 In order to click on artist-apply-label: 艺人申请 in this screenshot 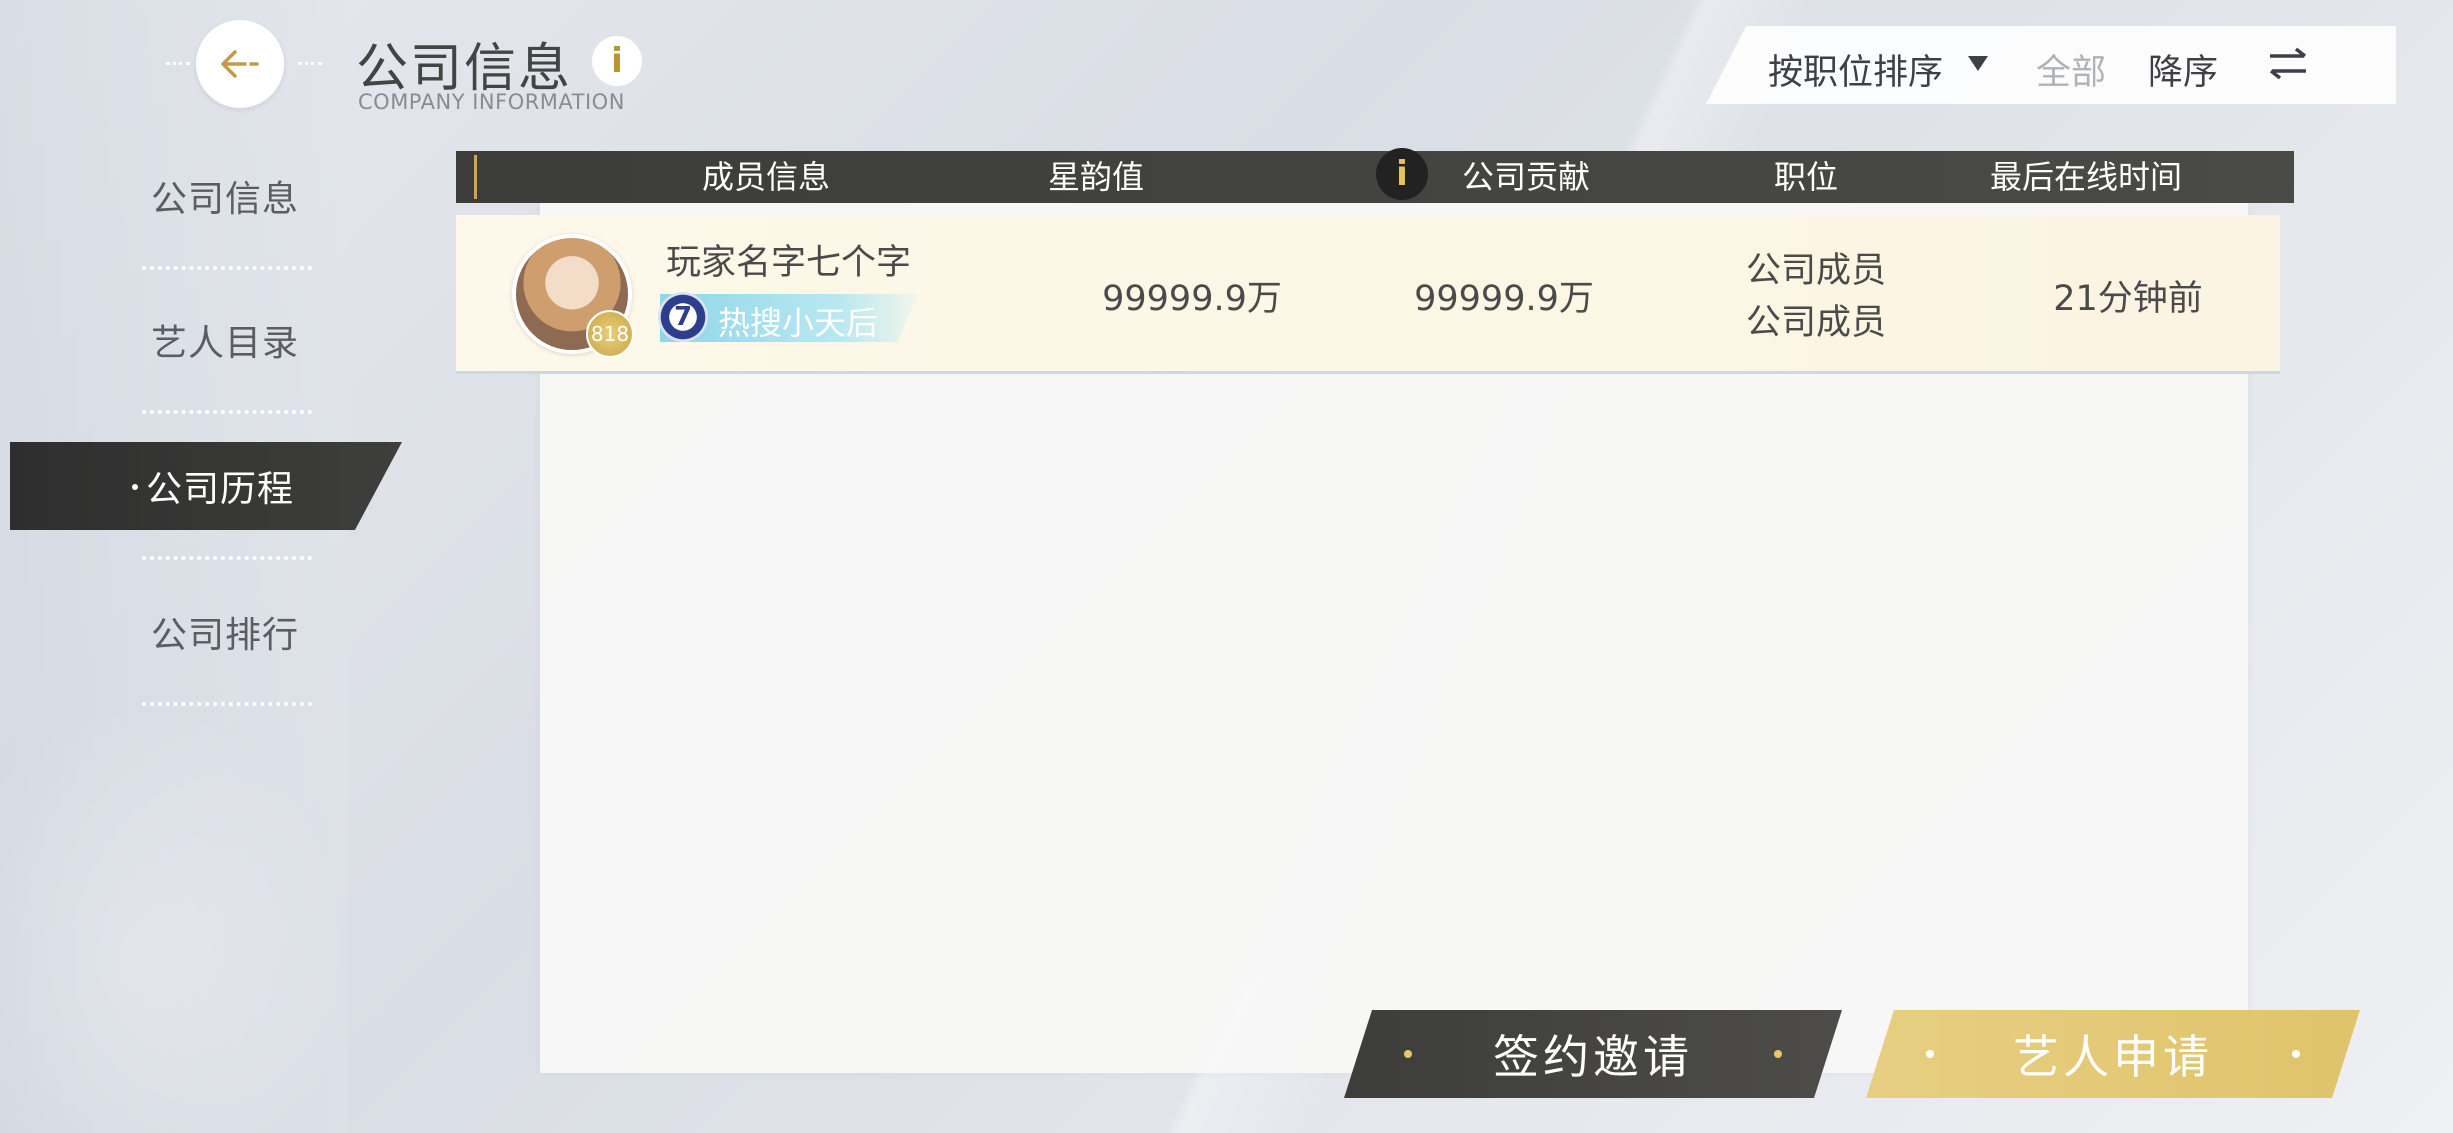, I will do `click(2113, 1057)`.